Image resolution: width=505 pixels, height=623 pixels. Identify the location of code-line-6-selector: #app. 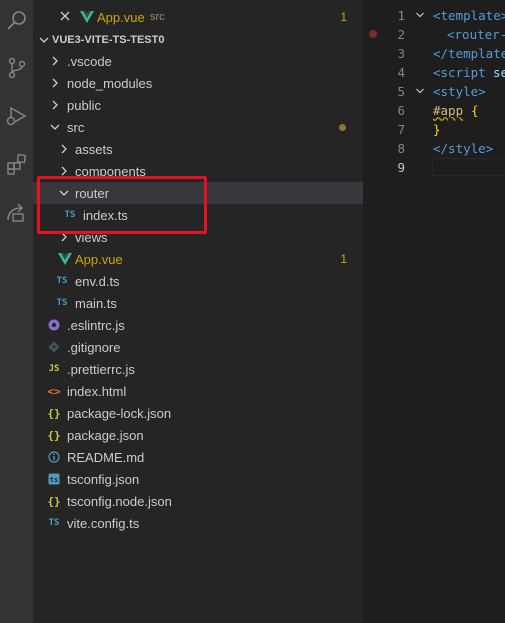
(448, 110).